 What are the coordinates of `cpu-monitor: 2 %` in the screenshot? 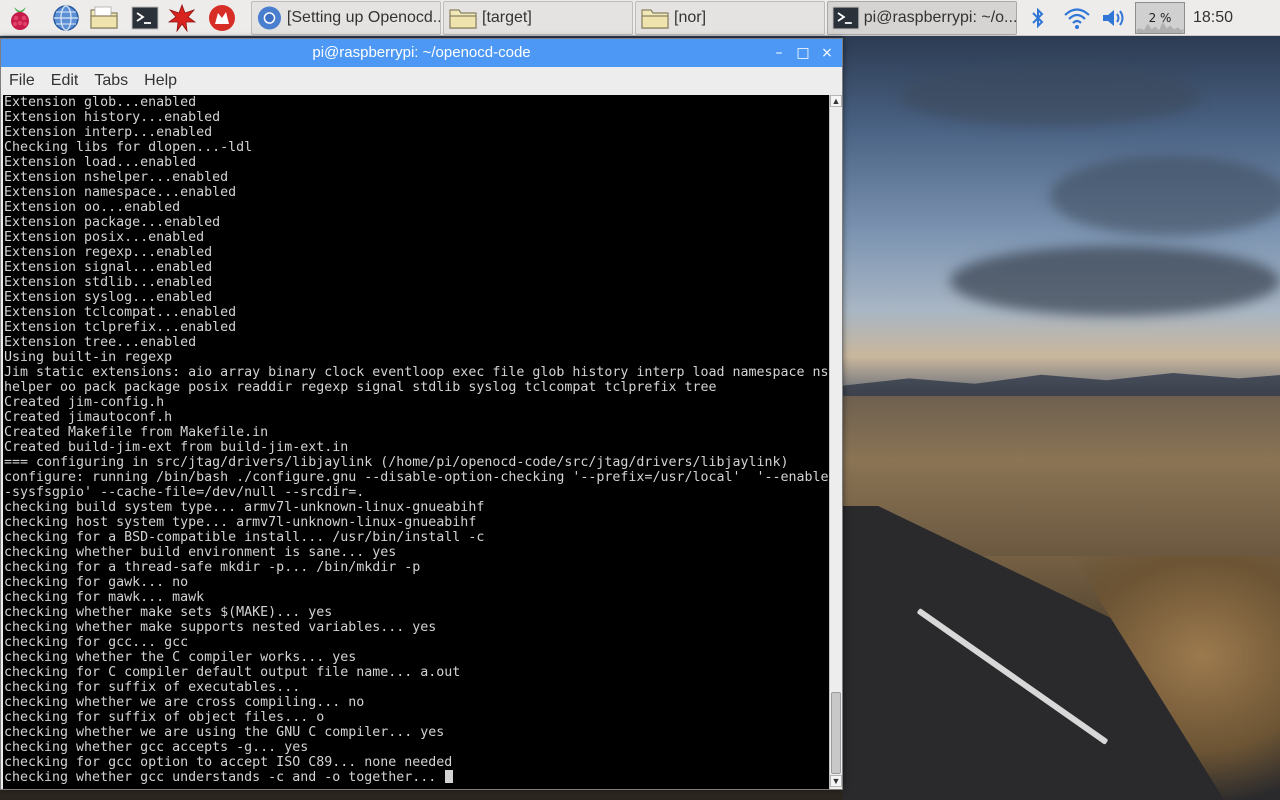 It's located at (1160, 18).